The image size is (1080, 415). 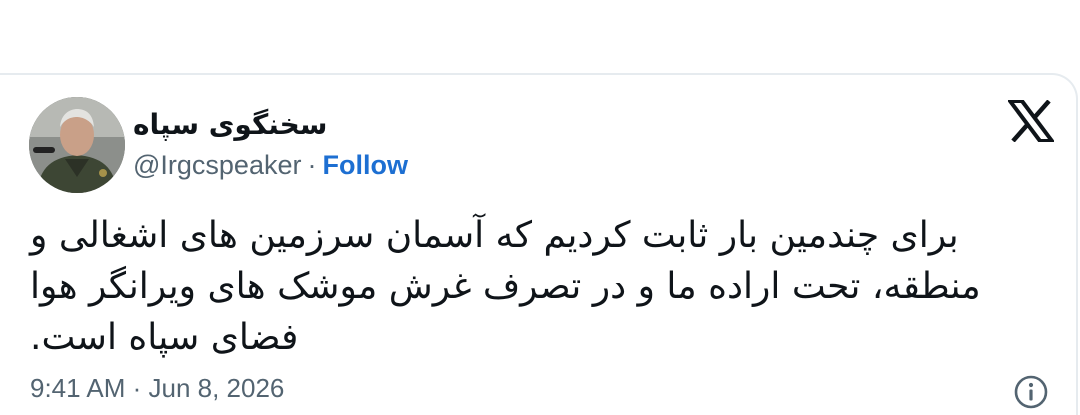 I want to click on avatar-photo, so click(x=77, y=145).